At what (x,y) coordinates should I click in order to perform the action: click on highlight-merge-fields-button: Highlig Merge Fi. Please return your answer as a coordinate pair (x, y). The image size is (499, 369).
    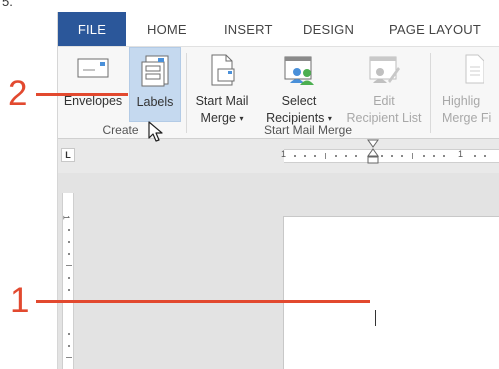
    Looking at the image, I should click on (468, 86).